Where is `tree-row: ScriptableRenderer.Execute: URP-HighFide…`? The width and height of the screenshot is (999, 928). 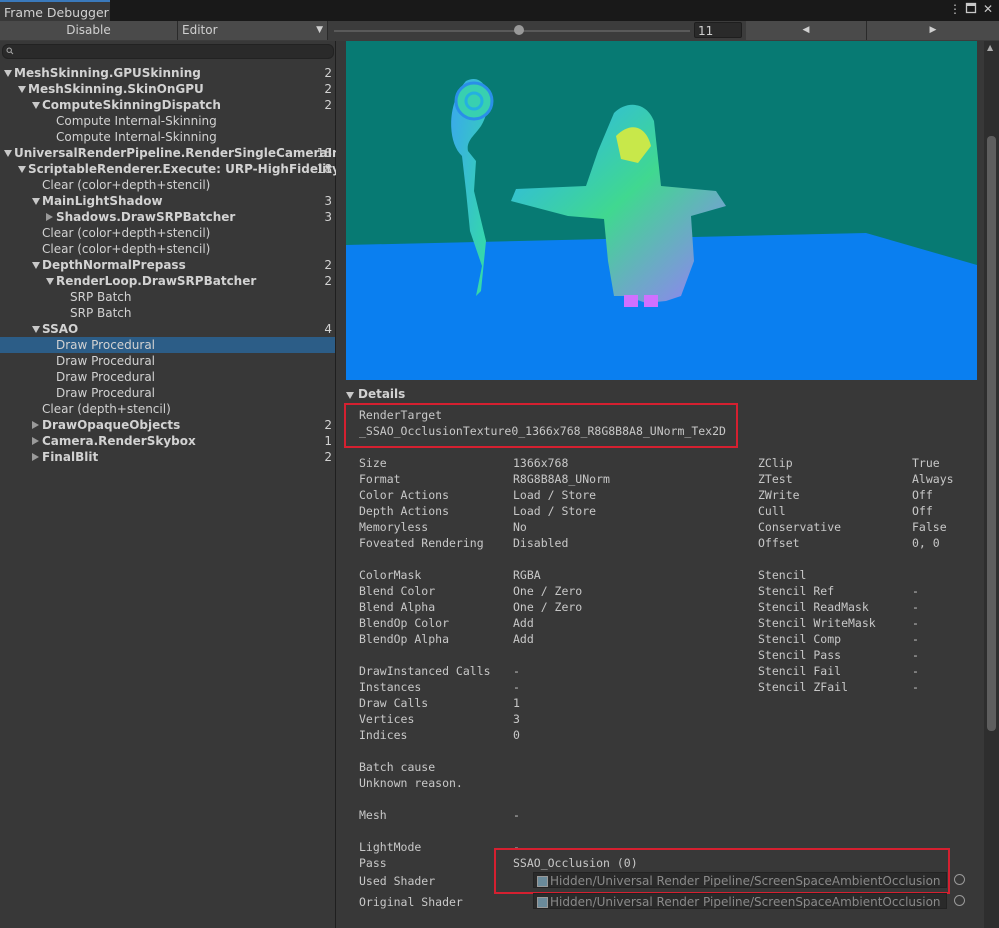 tree-row: ScriptableRenderer.Execute: URP-HighFide… is located at coordinates (177, 169).